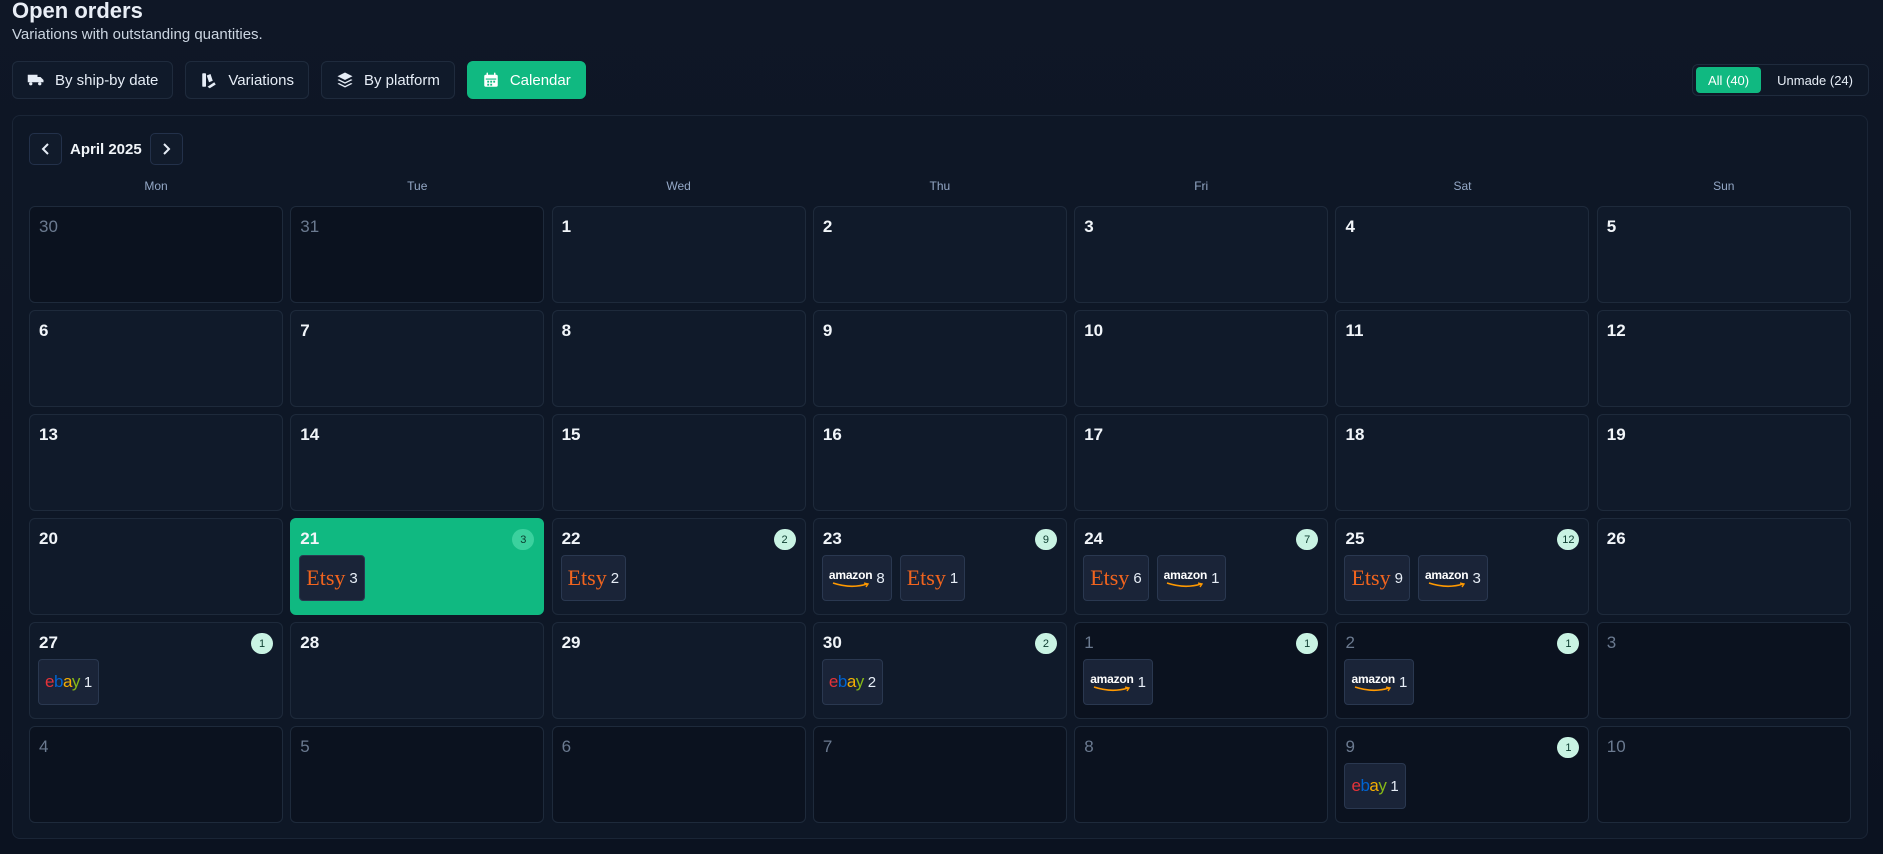 The width and height of the screenshot is (1883, 854). I want to click on day-cell: 17, so click(1201, 462).